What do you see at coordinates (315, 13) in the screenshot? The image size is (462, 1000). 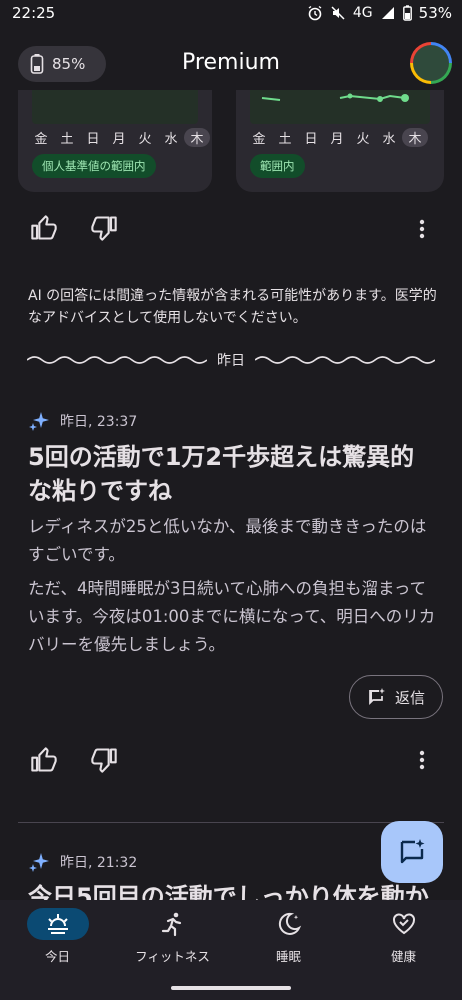 I see `alarm-icon` at bounding box center [315, 13].